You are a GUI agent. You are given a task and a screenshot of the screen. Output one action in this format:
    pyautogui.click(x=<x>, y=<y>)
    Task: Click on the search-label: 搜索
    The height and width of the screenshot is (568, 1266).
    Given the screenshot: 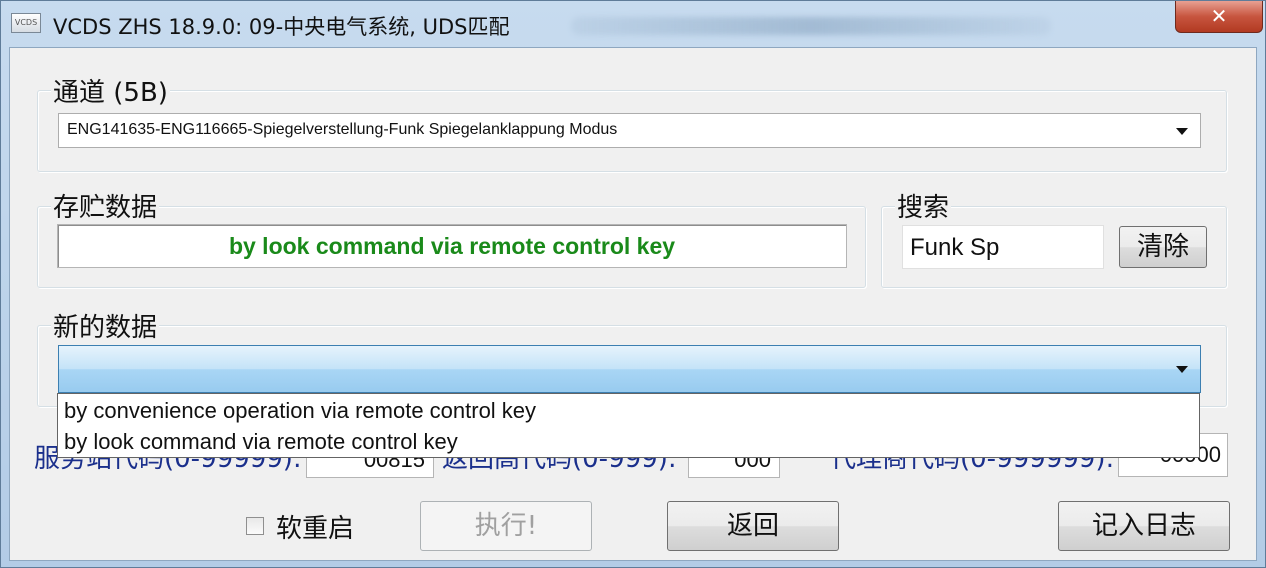 What is the action you would take?
    pyautogui.click(x=923, y=205)
    